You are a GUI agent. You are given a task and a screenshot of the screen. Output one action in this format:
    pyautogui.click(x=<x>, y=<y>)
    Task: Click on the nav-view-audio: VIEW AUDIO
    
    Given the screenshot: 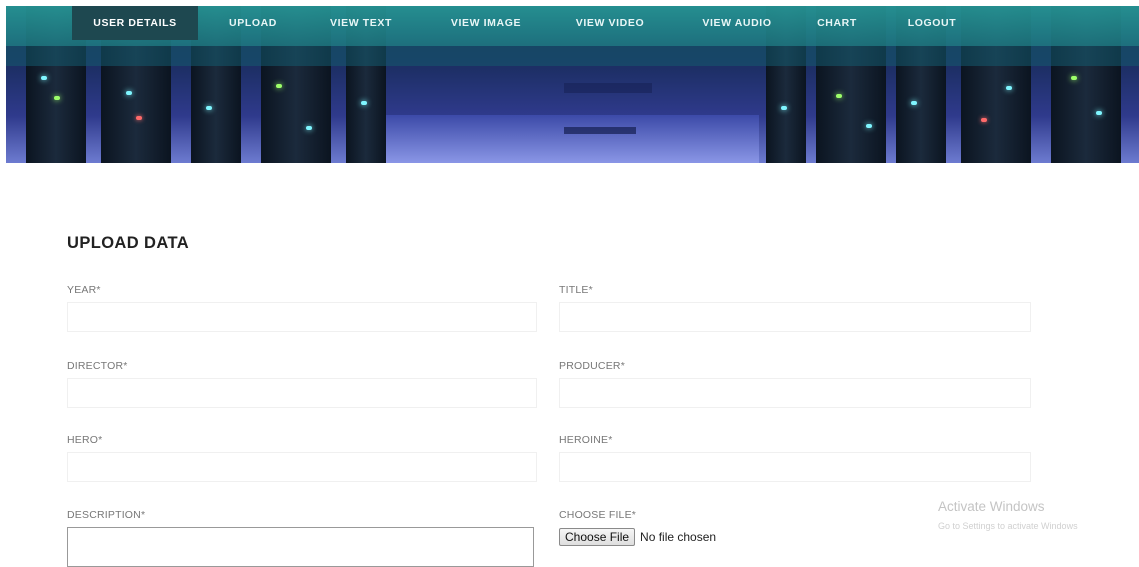 What is the action you would take?
    pyautogui.click(x=737, y=23)
    